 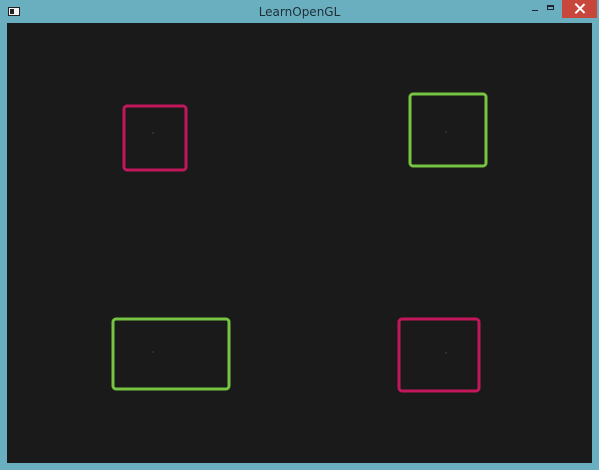 What do you see at coordinates (14, 11) in the screenshot?
I see `window-app-icon` at bounding box center [14, 11].